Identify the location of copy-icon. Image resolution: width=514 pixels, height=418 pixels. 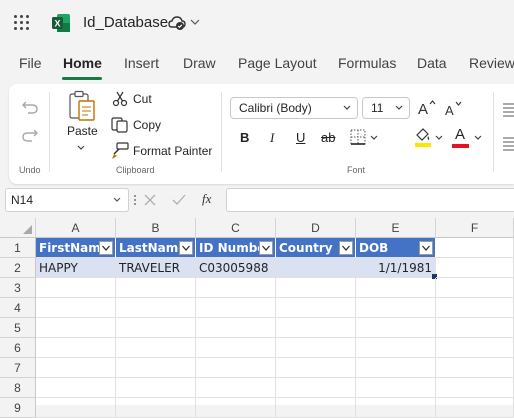
(120, 125).